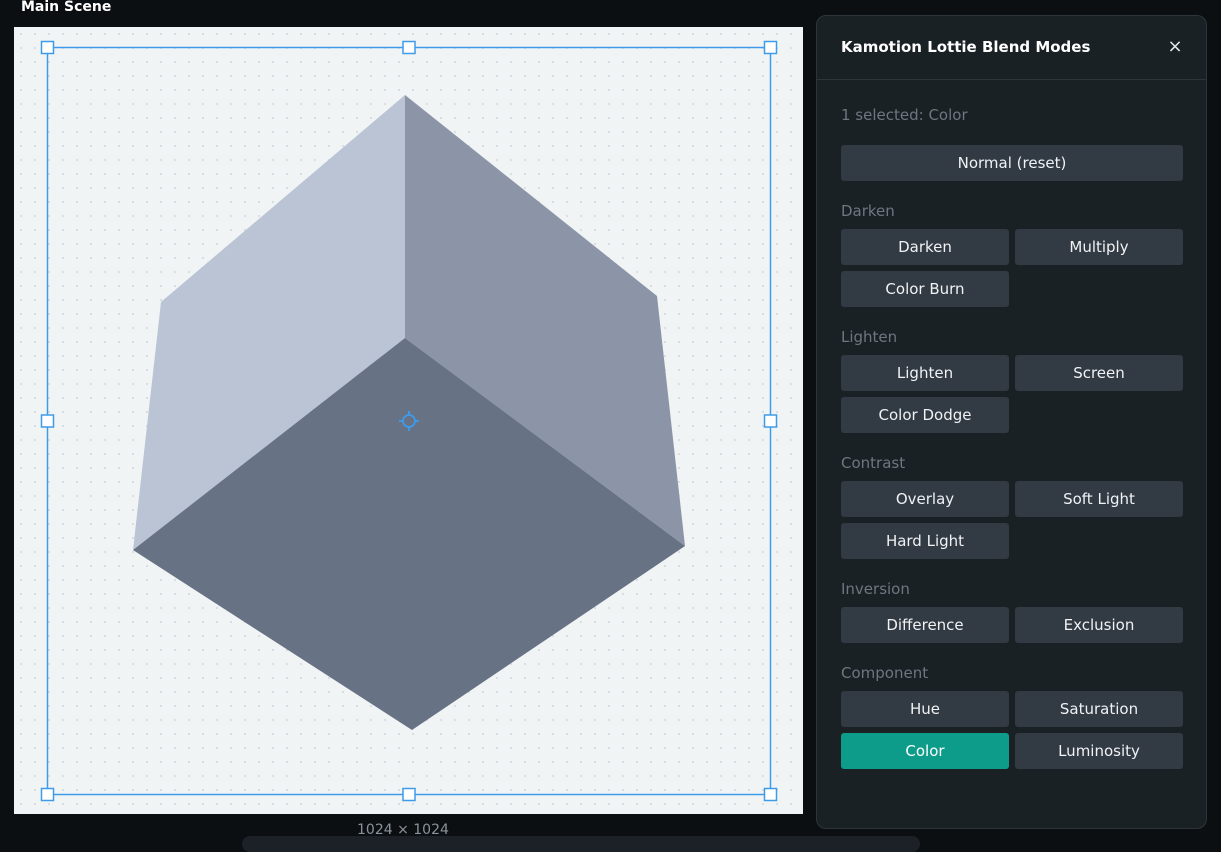 The width and height of the screenshot is (1221, 852). I want to click on blend-soft-light-button: Soft Light, so click(1099, 499).